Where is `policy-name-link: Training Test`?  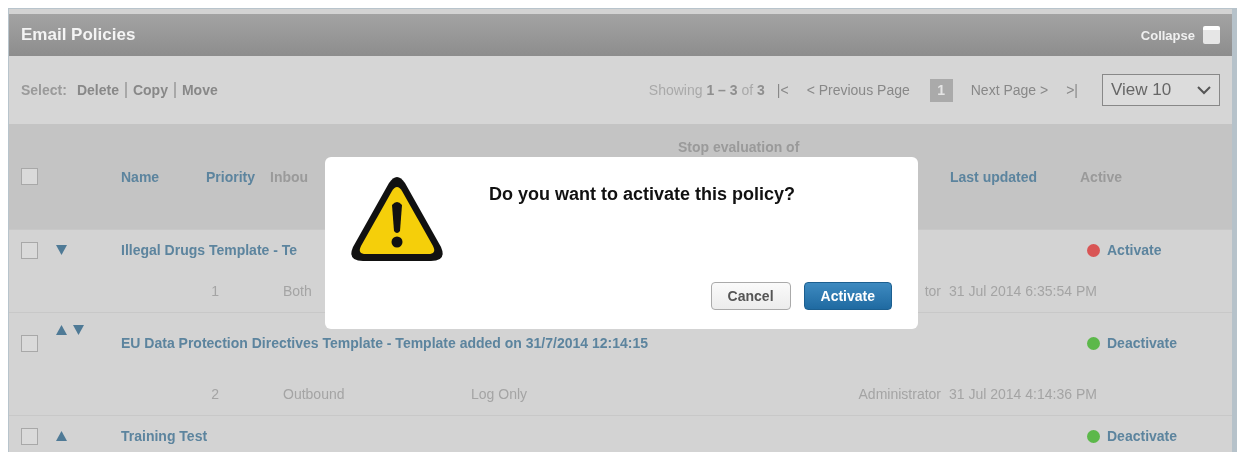 policy-name-link: Training Test is located at coordinates (164, 436).